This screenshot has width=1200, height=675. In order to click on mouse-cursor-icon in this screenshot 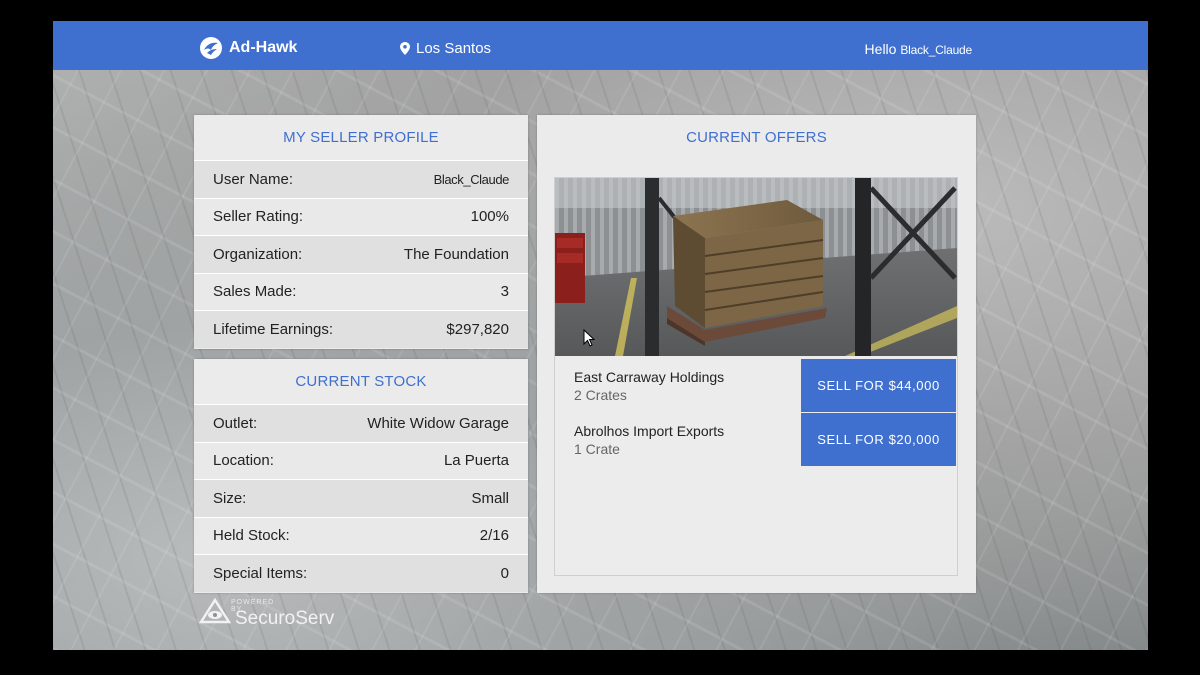, I will do `click(589, 338)`.